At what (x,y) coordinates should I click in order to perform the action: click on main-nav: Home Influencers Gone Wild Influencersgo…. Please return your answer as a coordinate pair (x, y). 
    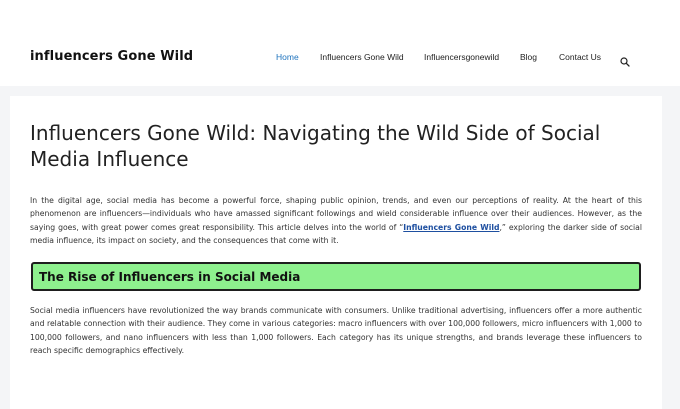
    Looking at the image, I should click on (340, 59).